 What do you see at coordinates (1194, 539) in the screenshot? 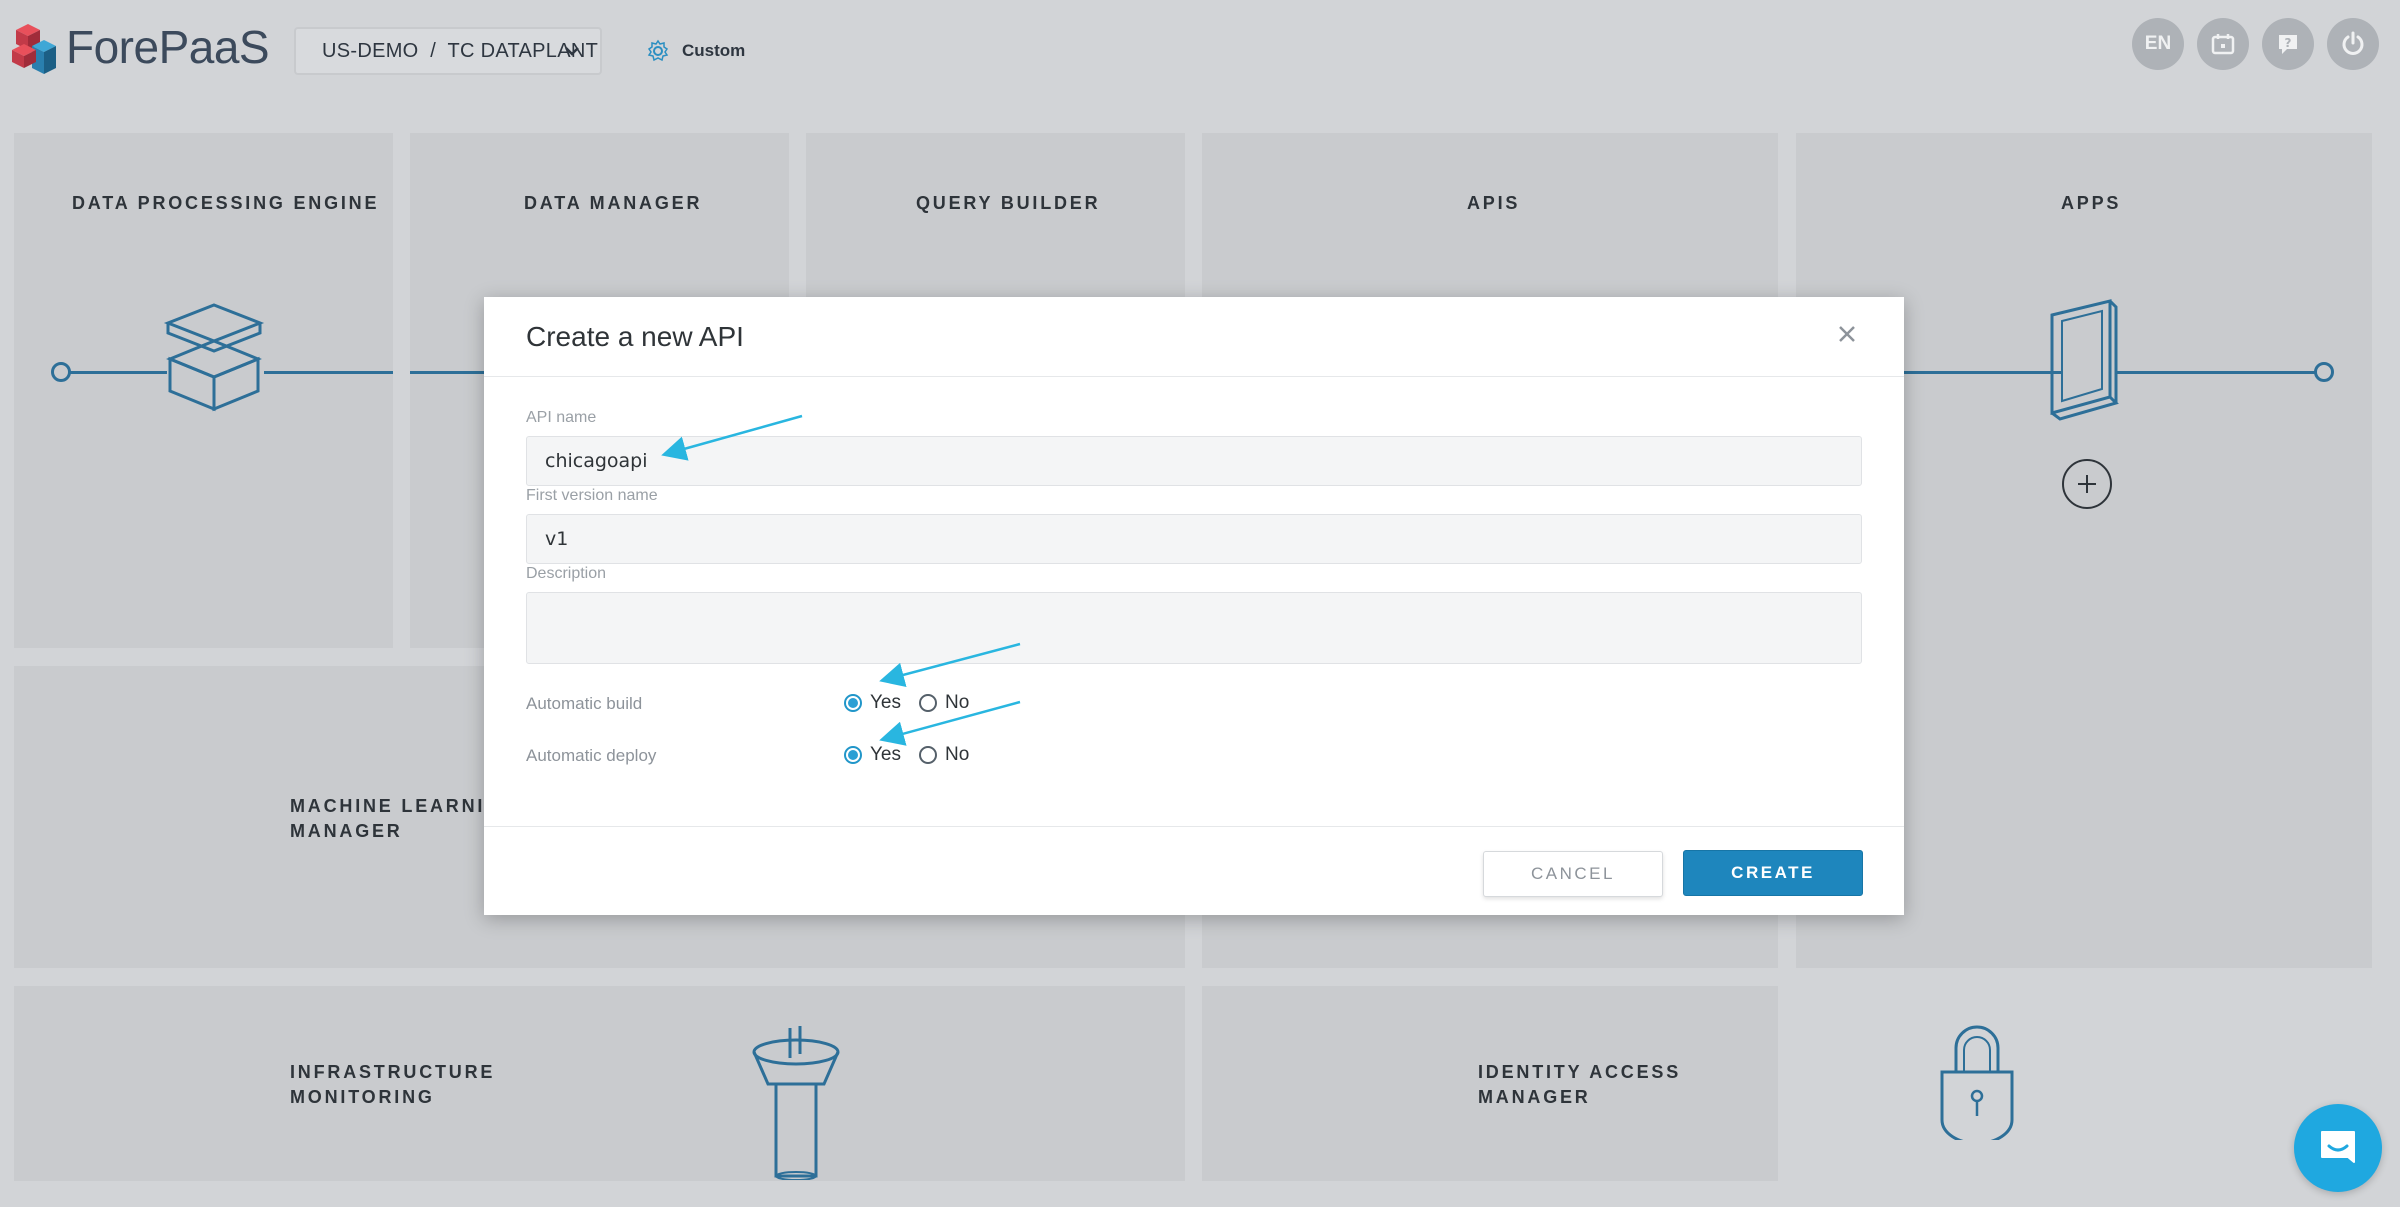
I see `version-name-input: v1` at bounding box center [1194, 539].